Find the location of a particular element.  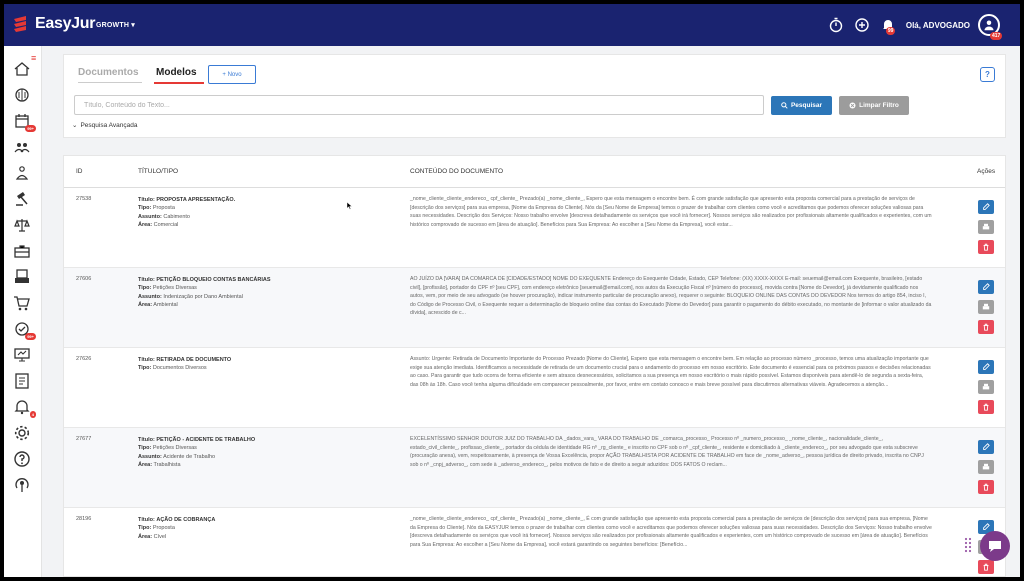

grid-dots-icon is located at coordinates (968, 545).